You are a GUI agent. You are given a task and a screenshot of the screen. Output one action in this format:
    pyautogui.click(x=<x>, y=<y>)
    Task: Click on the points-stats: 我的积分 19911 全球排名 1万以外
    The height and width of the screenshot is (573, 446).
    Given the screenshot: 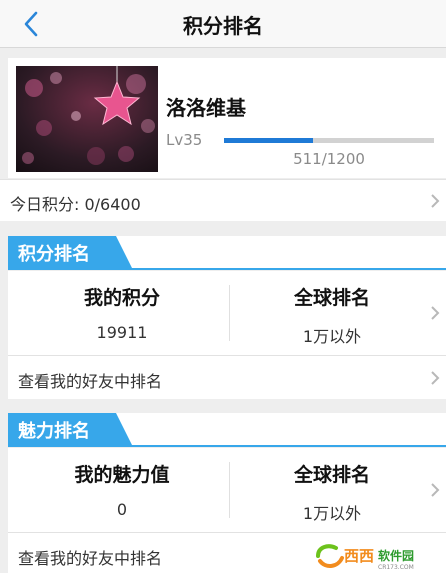 What is the action you would take?
    pyautogui.click(x=227, y=313)
    